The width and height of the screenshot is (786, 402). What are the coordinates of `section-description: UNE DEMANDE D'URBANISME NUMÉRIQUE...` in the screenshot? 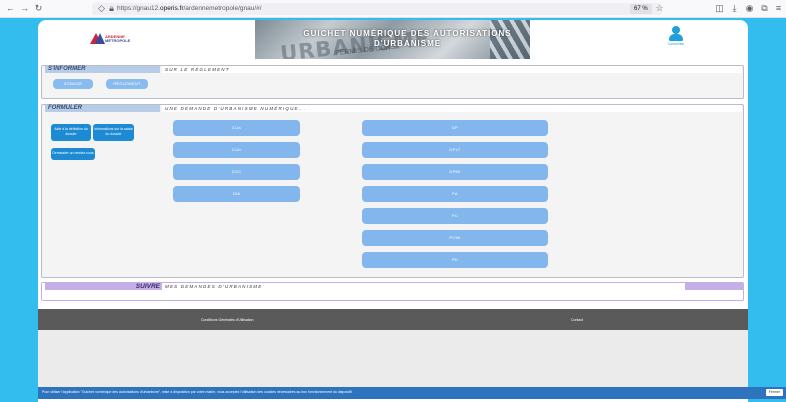 It's located at (452, 108).